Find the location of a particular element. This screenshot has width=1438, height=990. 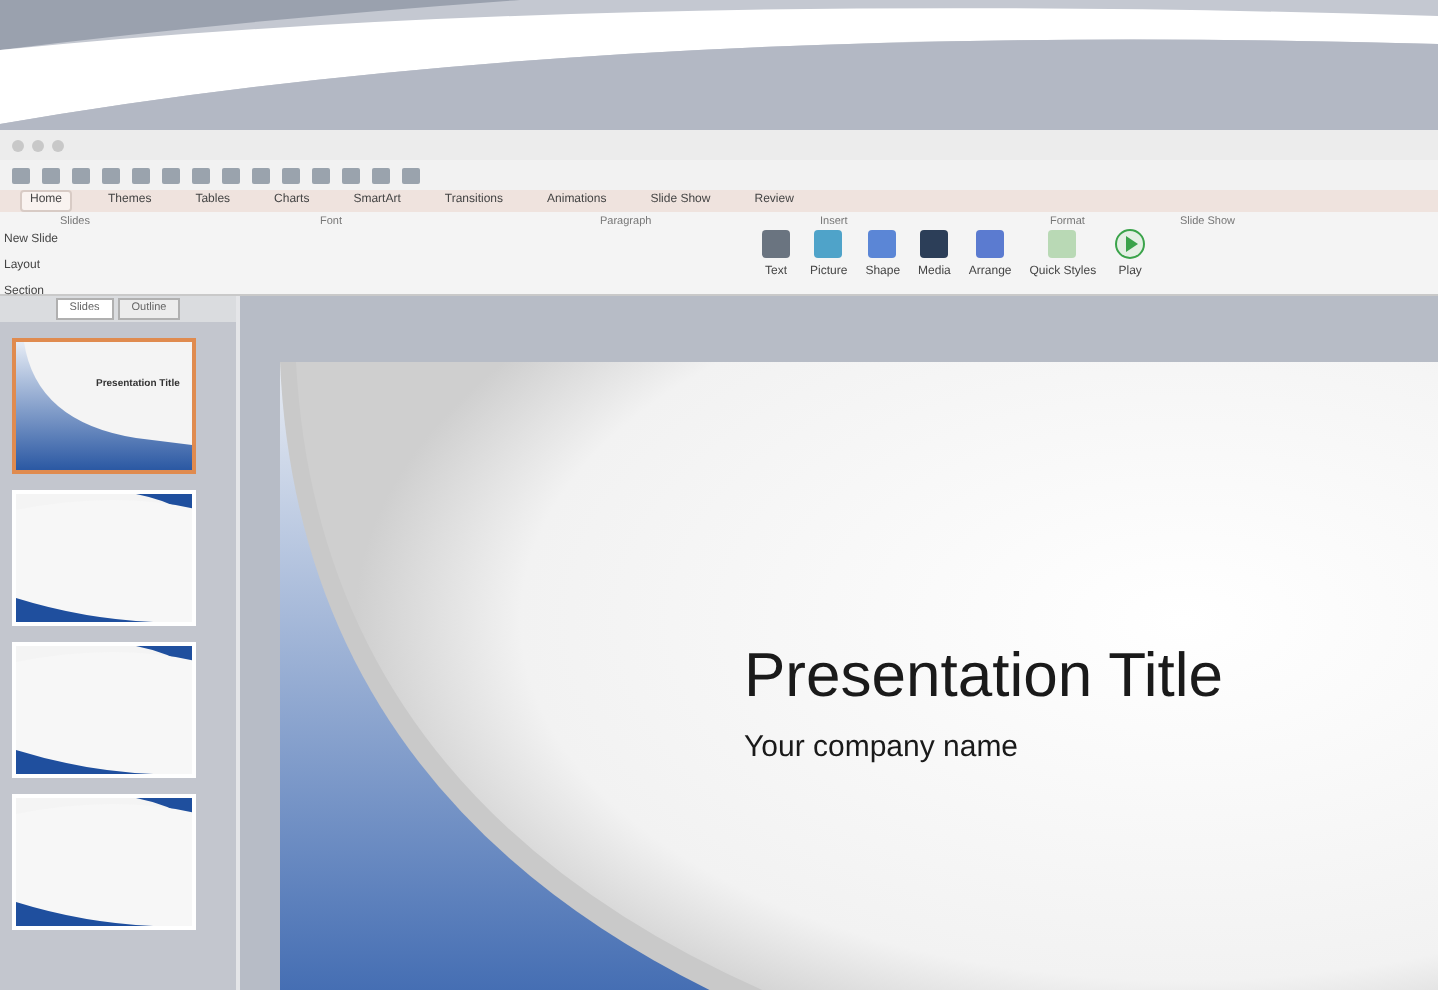

close-button is located at coordinates (18, 145).